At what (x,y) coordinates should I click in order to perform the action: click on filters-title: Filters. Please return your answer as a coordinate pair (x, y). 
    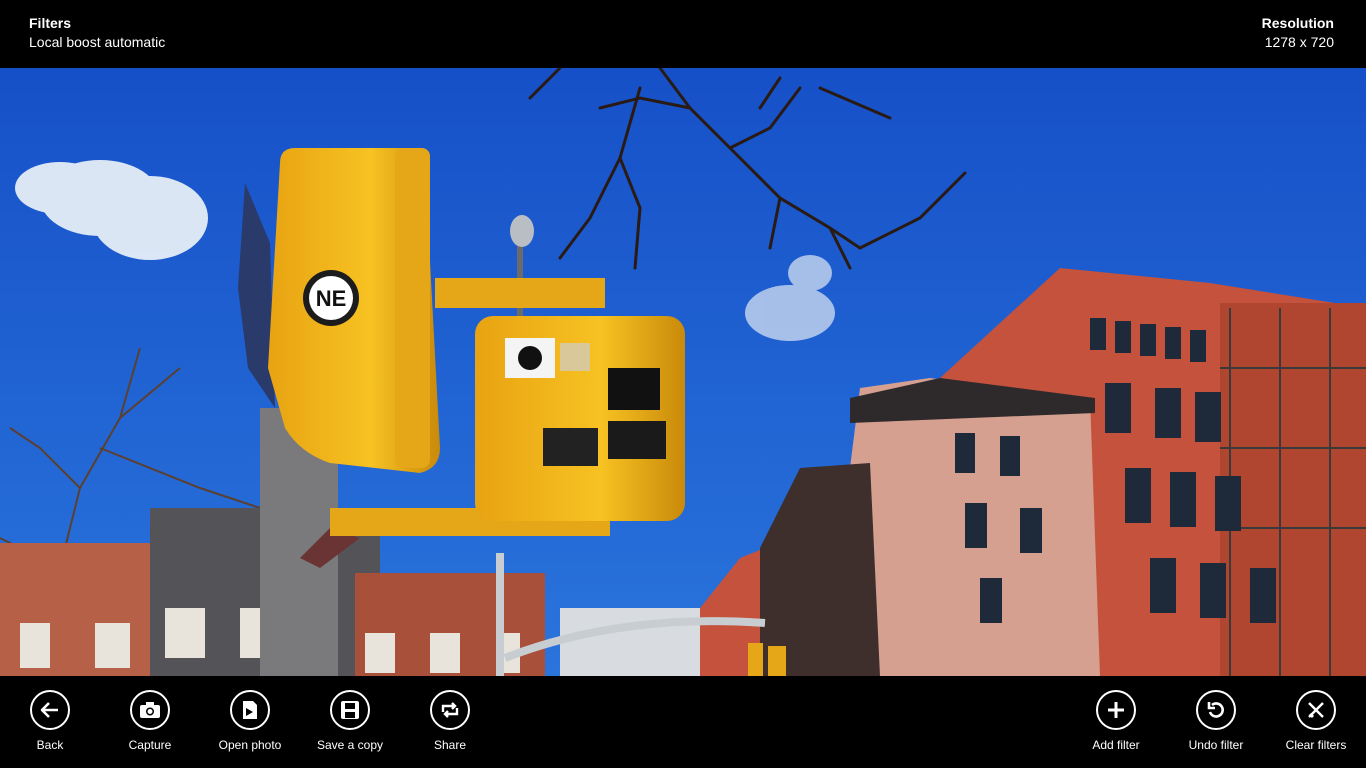
    Looking at the image, I should click on (50, 23).